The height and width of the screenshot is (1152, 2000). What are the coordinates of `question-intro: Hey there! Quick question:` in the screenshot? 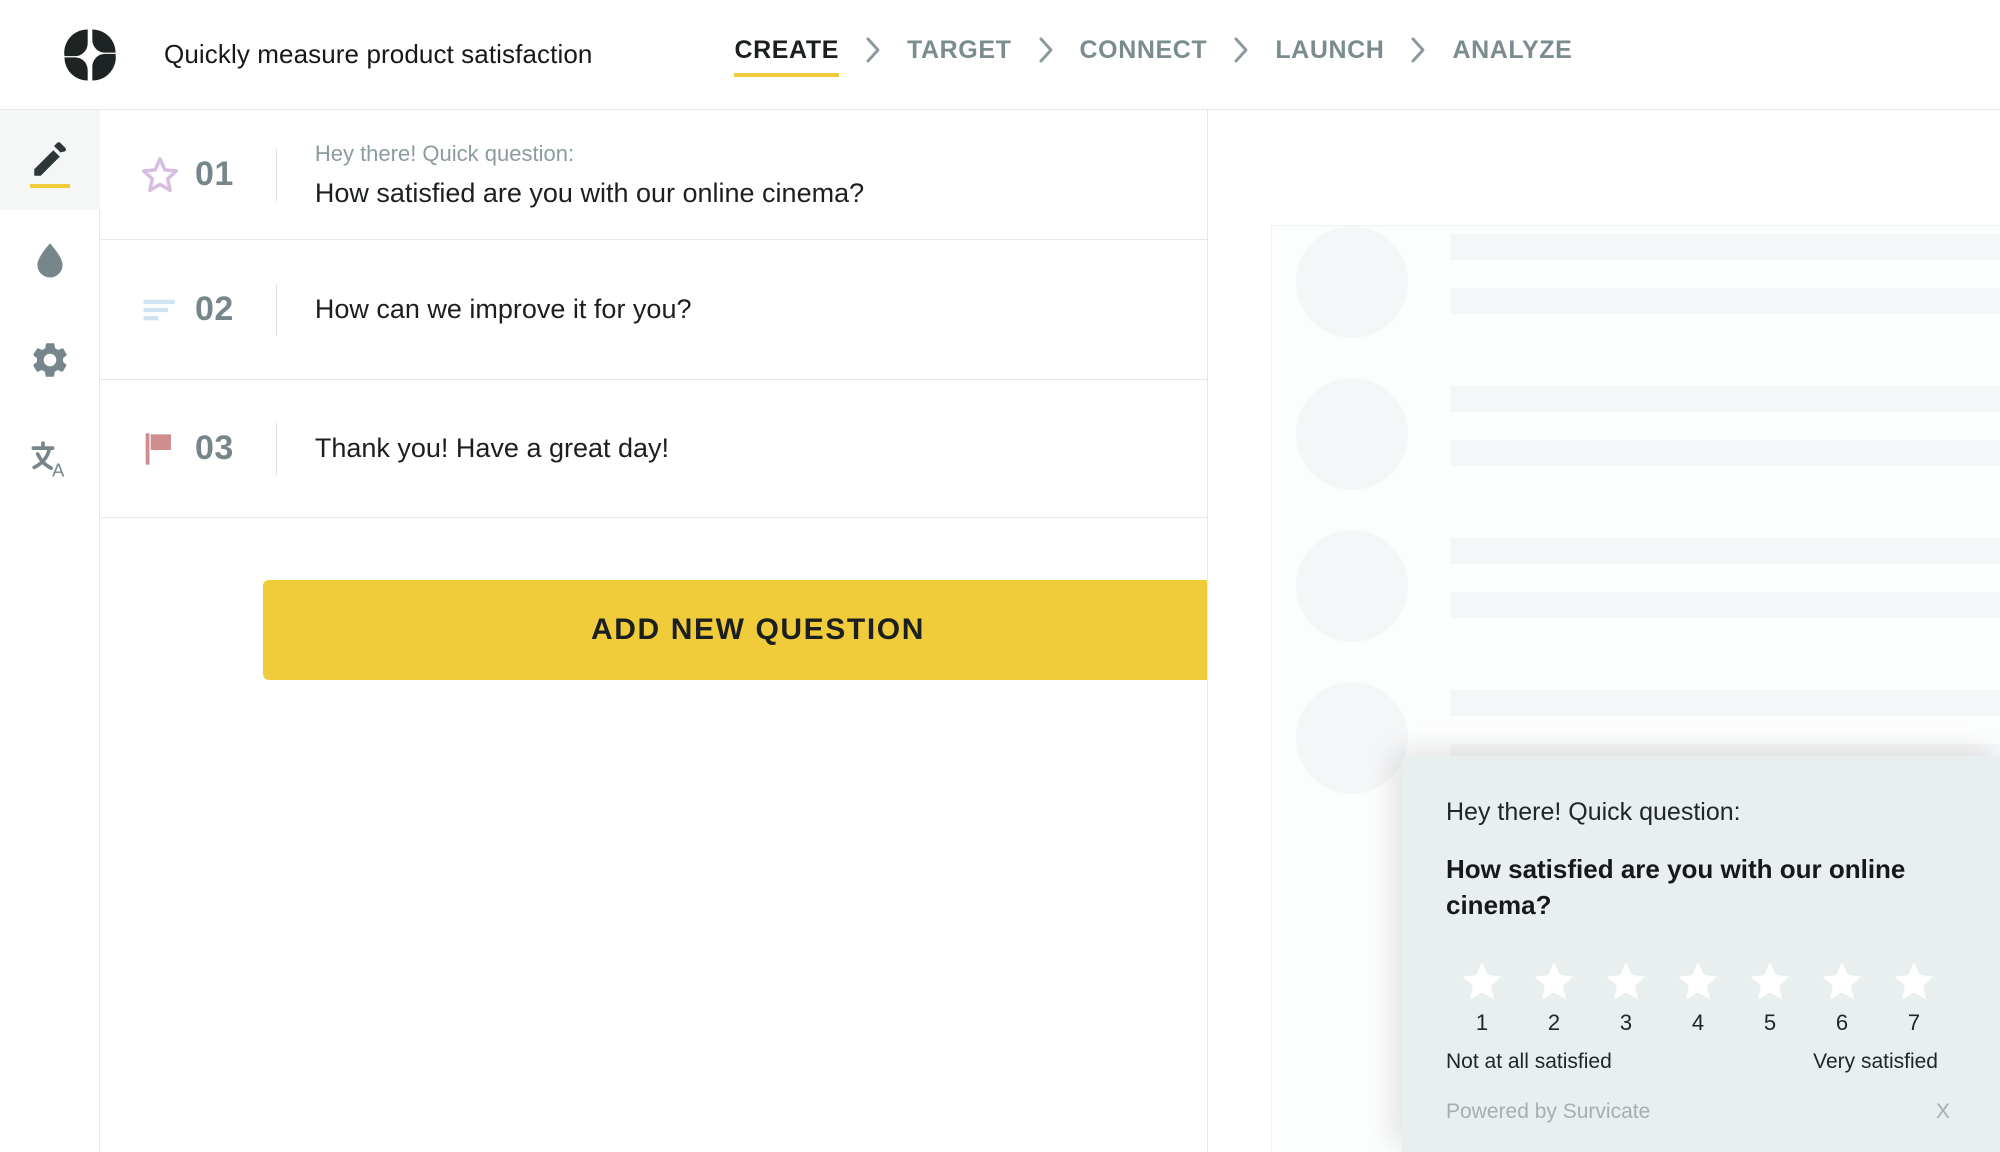 It's located at (444, 153).